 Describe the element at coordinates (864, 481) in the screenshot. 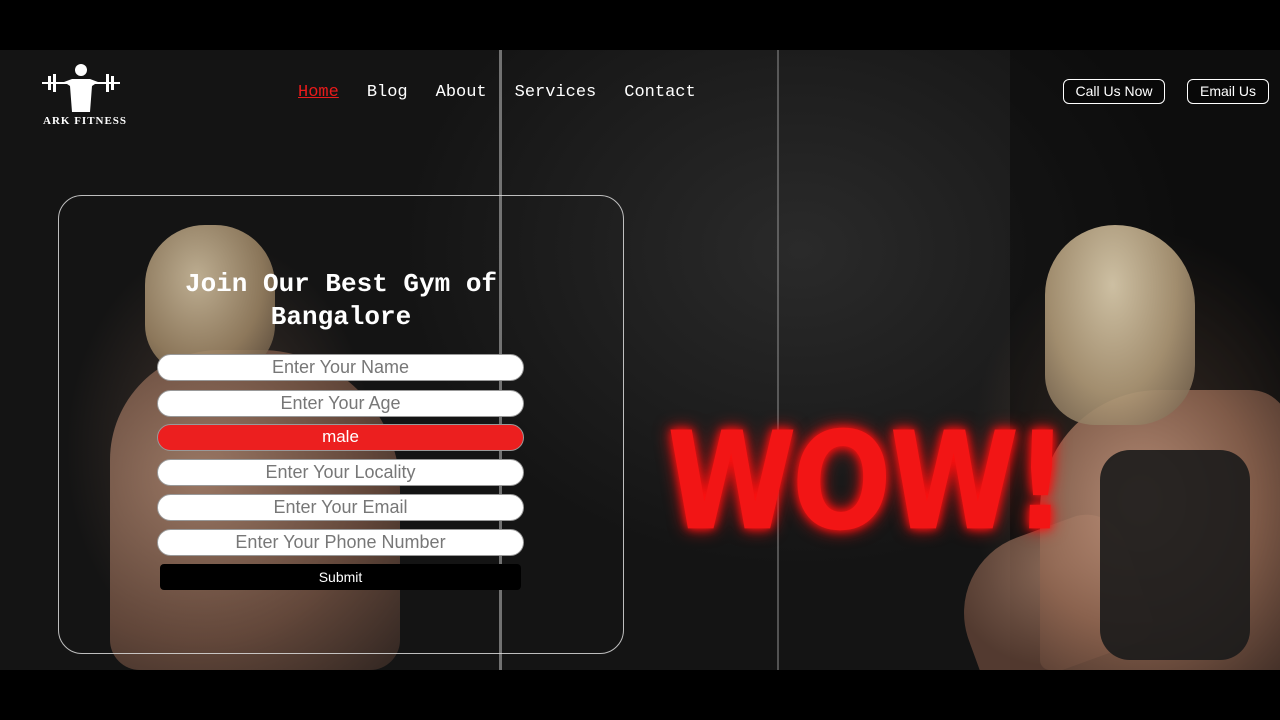

I see `wow-graphic: WOW!` at that location.